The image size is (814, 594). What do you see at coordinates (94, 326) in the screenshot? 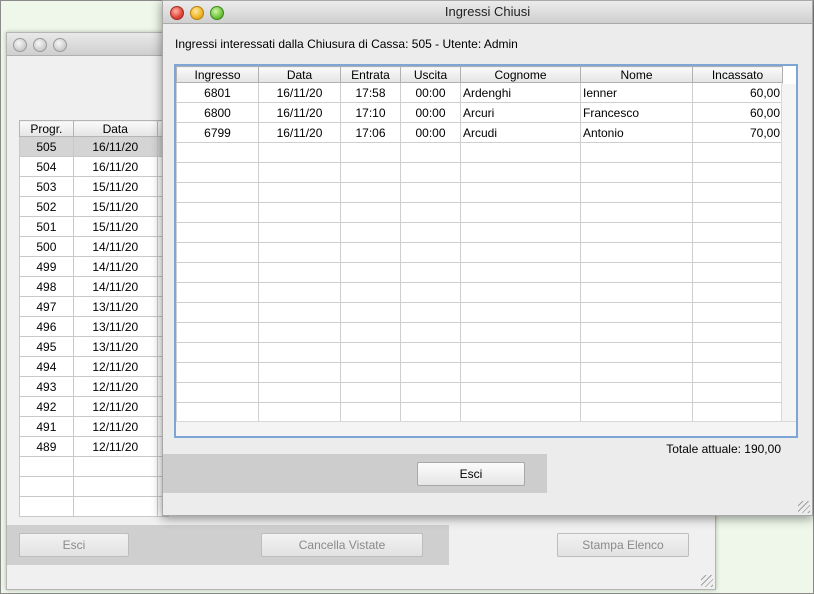
I see `table-row: 496 13/11/20` at bounding box center [94, 326].